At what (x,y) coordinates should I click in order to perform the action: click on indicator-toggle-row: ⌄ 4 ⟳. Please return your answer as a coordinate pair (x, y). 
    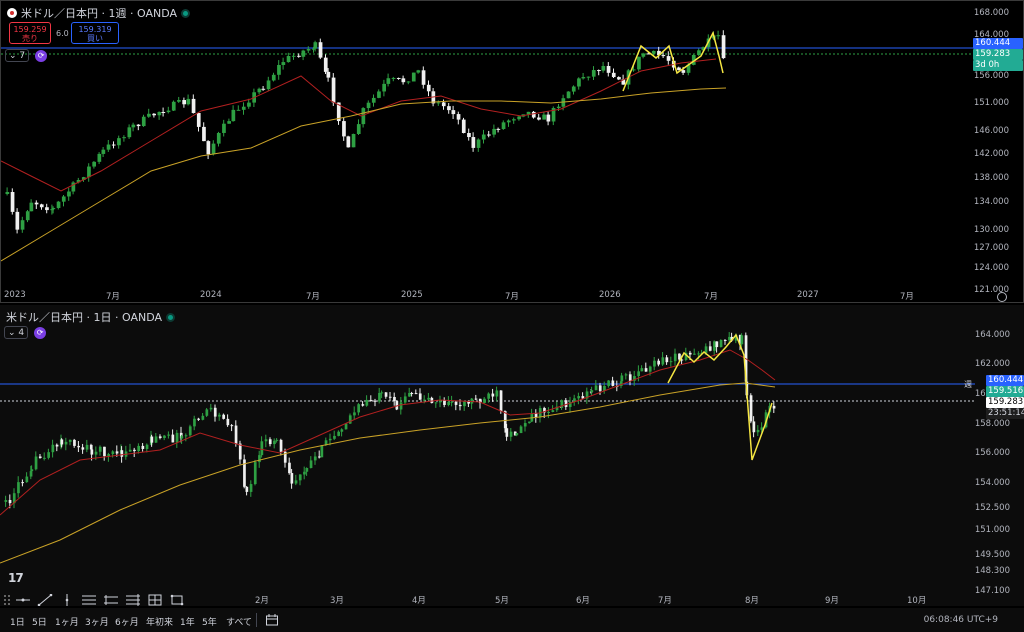
    Looking at the image, I should click on (25, 332).